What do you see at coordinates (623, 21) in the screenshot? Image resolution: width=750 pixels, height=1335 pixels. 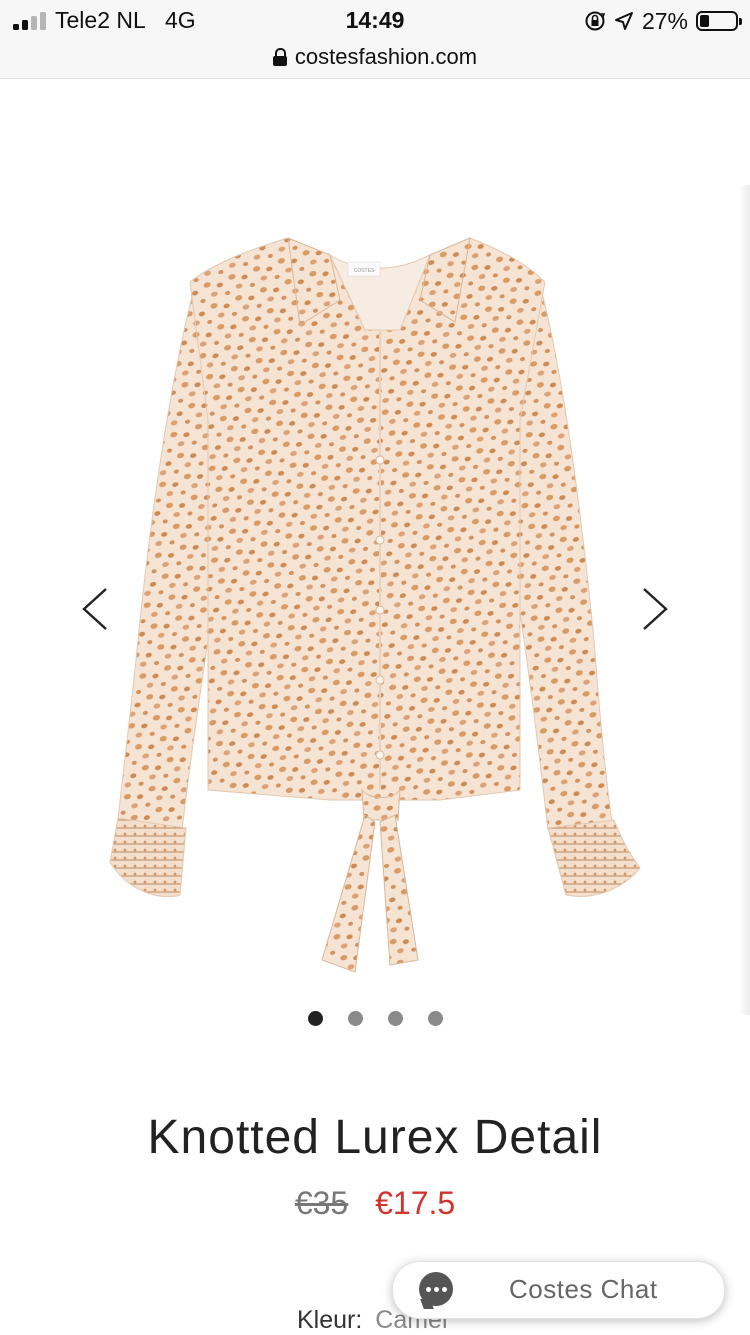 I see `location-arrow-icon` at bounding box center [623, 21].